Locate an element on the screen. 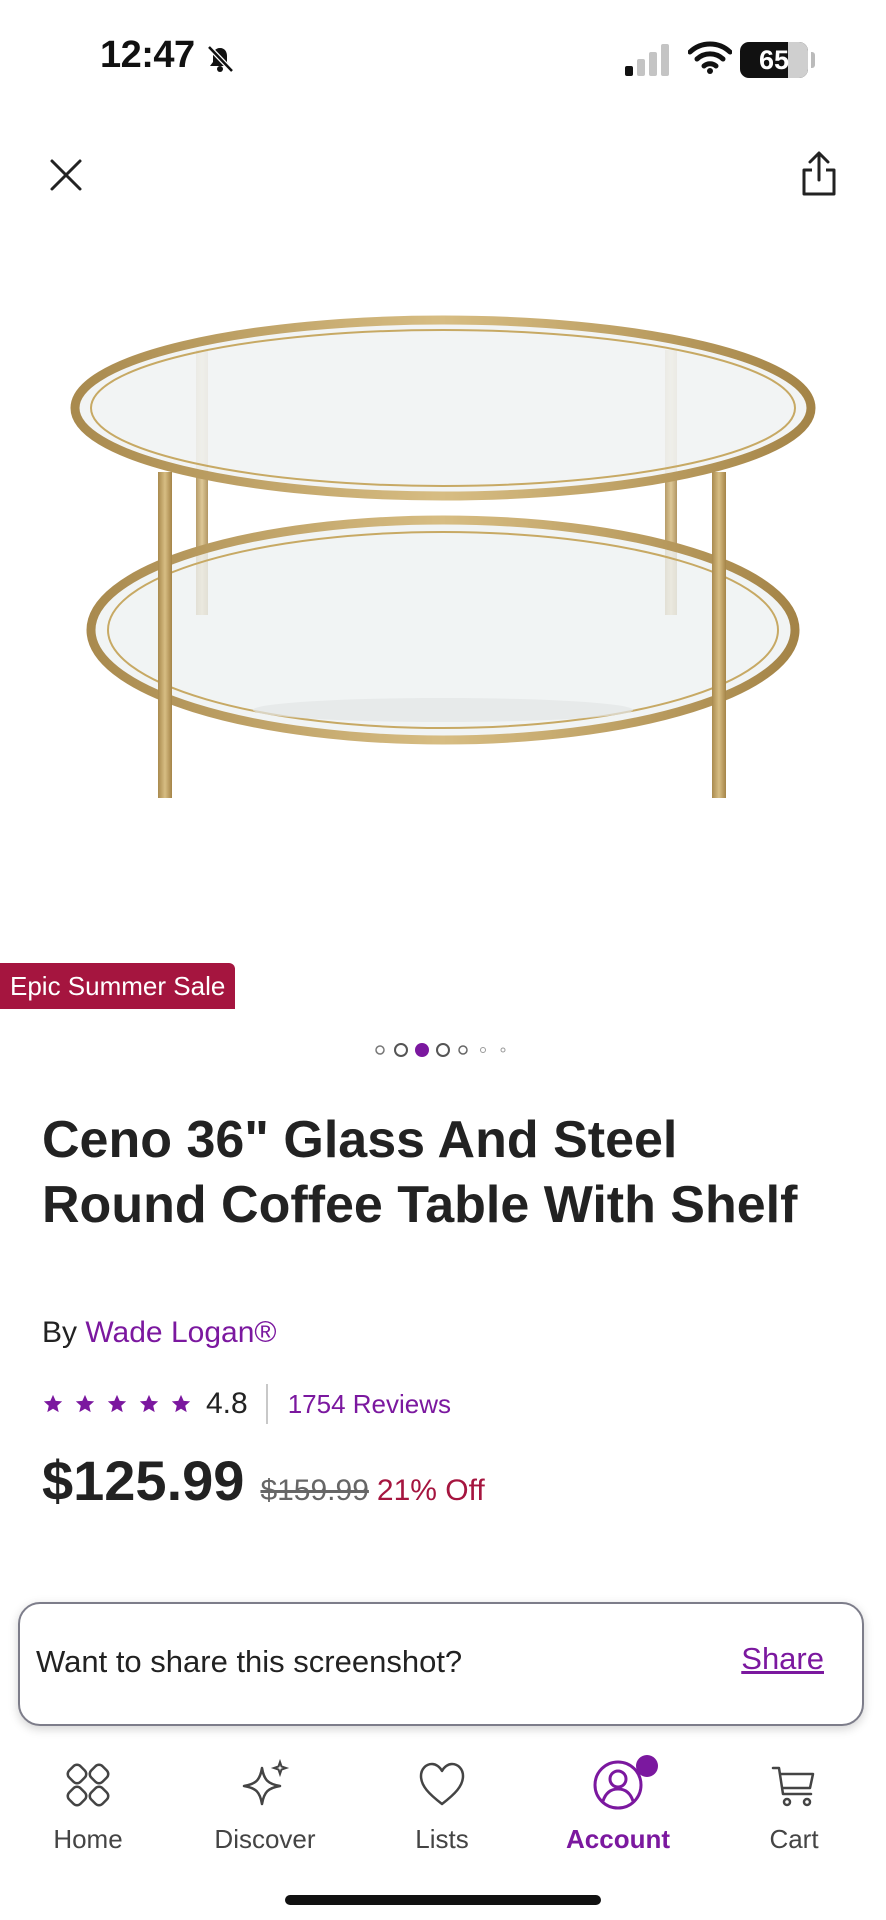 This screenshot has width=886, height=1920. nav-home: Home is located at coordinates (88, 1806).